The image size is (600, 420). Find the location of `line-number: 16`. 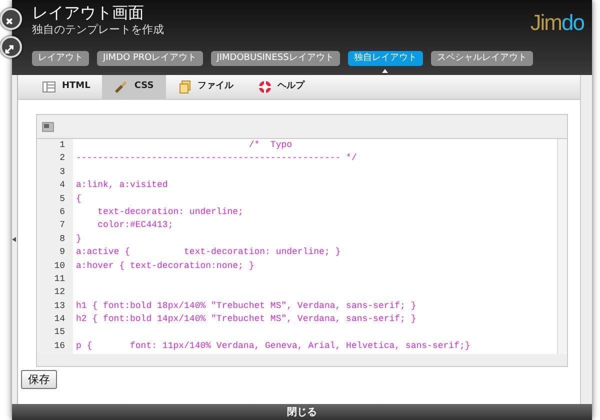

line-number: 16 is located at coordinates (59, 346).